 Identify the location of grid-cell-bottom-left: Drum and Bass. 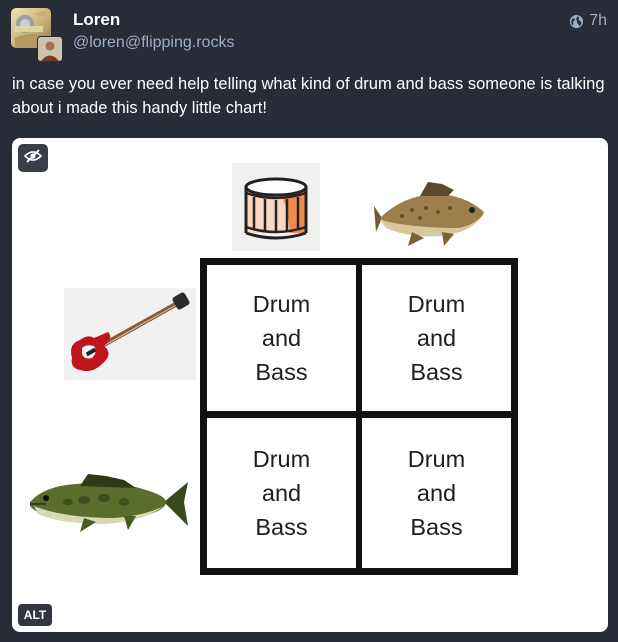
(281, 493).